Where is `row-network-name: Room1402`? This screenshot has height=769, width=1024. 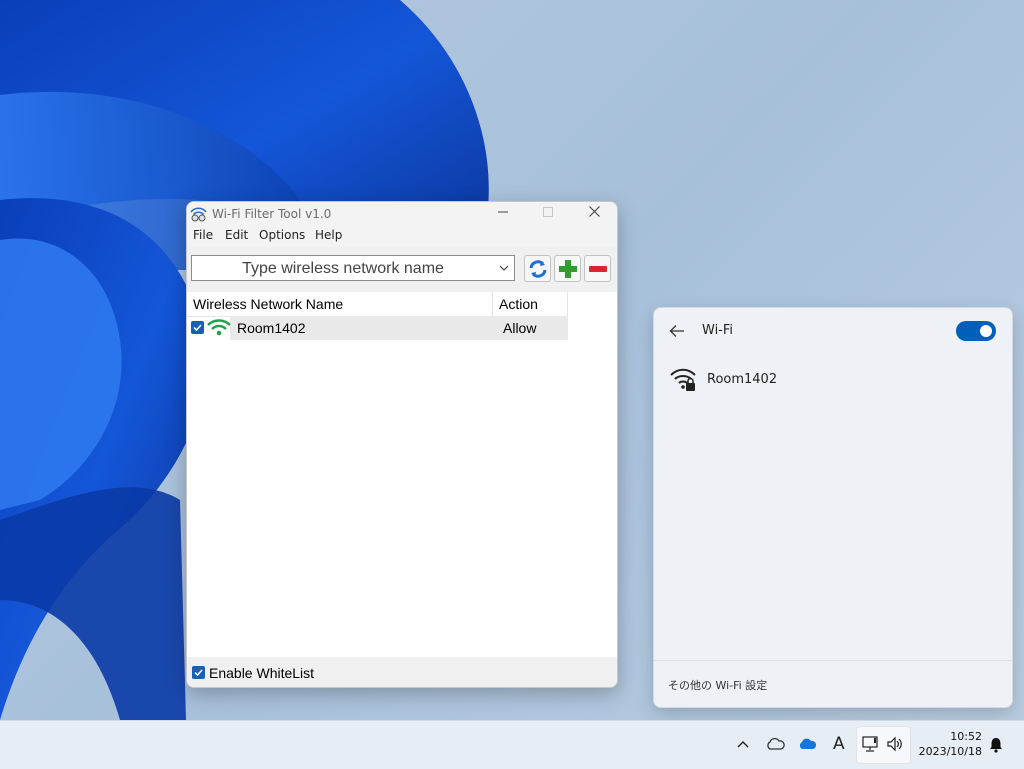
row-network-name: Room1402 is located at coordinates (271, 328).